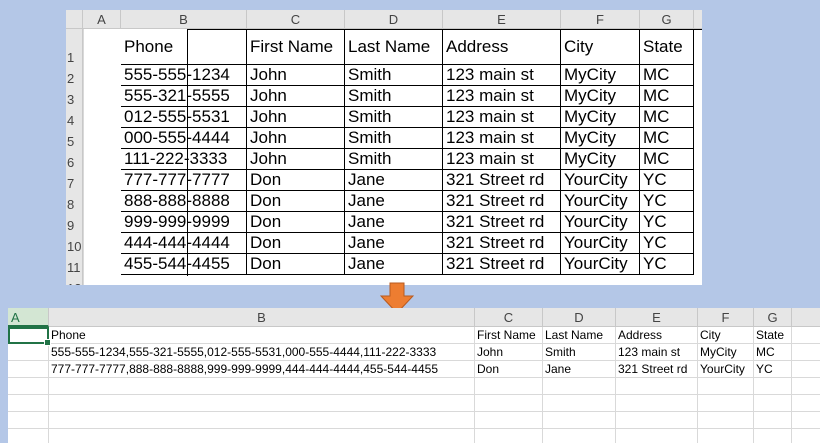  I want to click on row-header: 12, so click(74, 280).